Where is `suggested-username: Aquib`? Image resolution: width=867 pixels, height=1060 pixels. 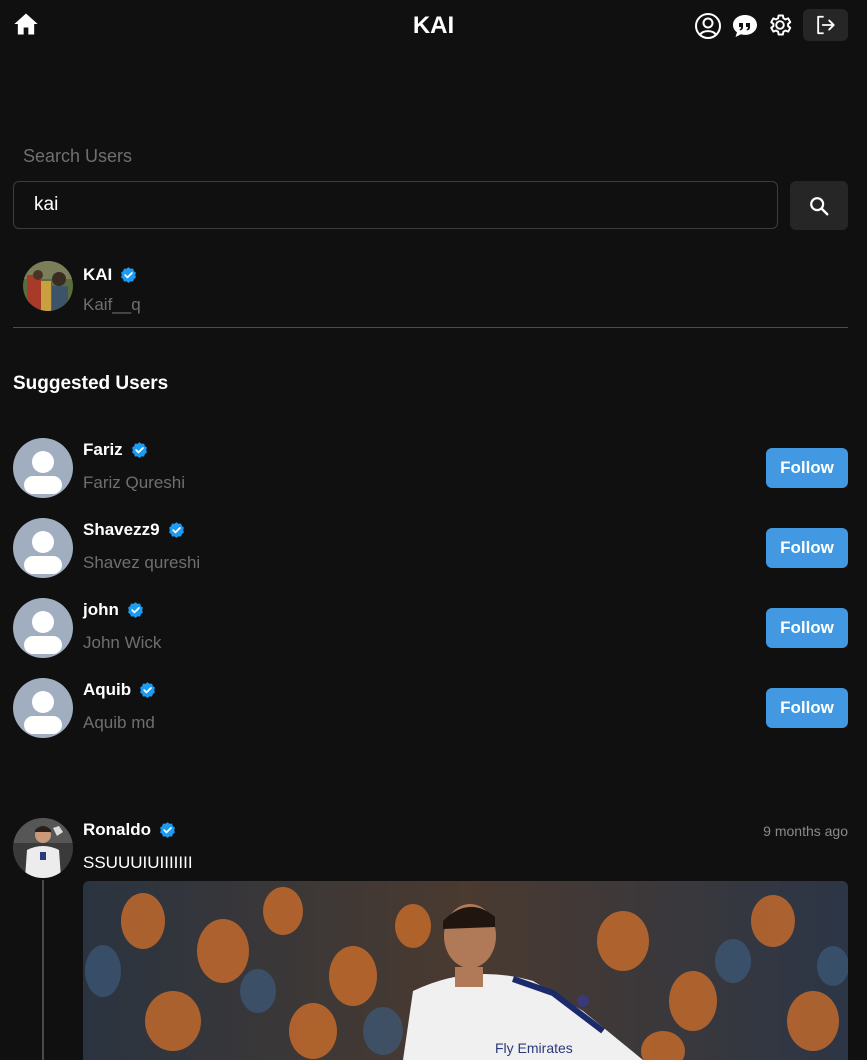 suggested-username: Aquib is located at coordinates (120, 690).